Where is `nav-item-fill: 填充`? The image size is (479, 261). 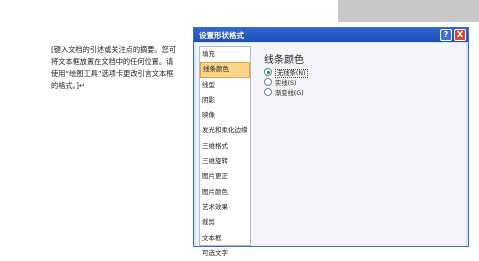 nav-item-fill: 填充 is located at coordinates (225, 54).